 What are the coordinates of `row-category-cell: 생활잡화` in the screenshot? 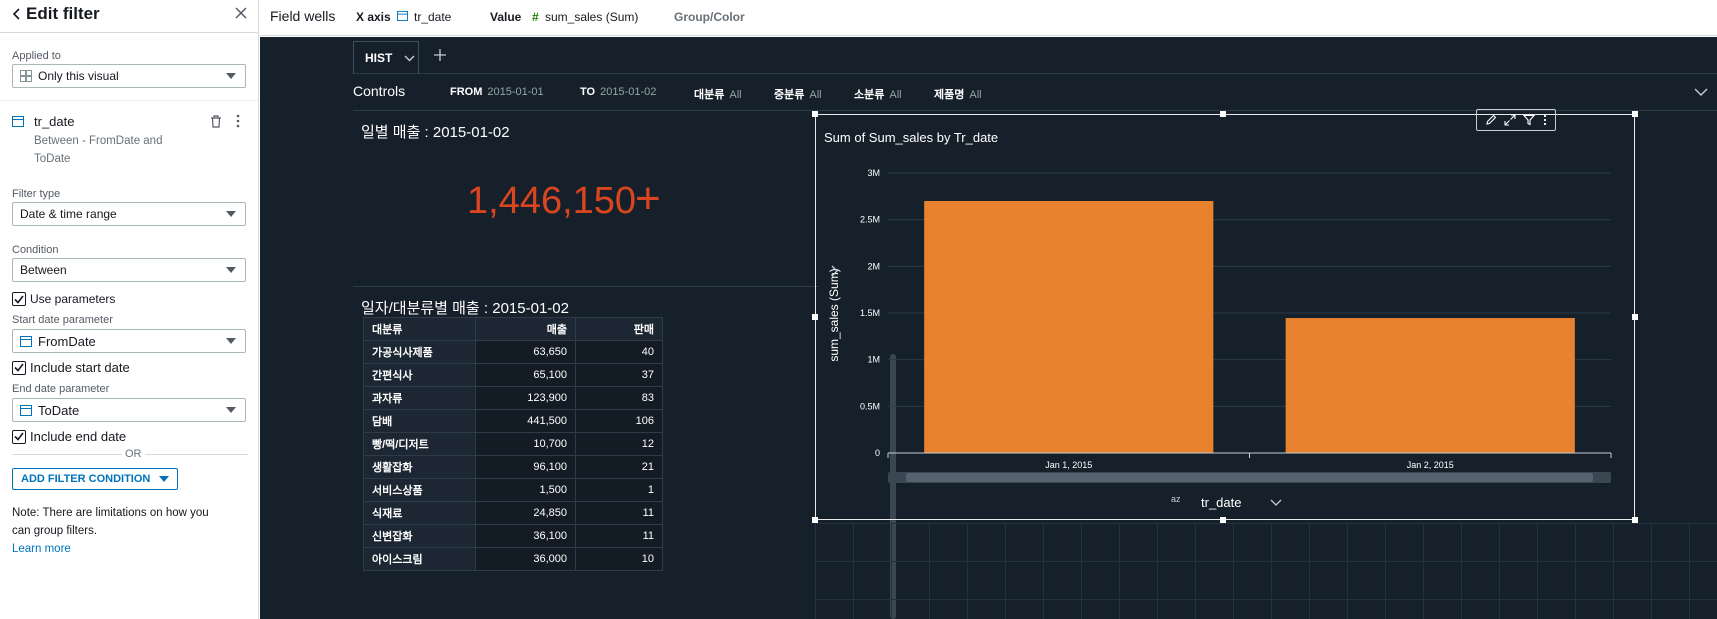 It's located at (419, 467).